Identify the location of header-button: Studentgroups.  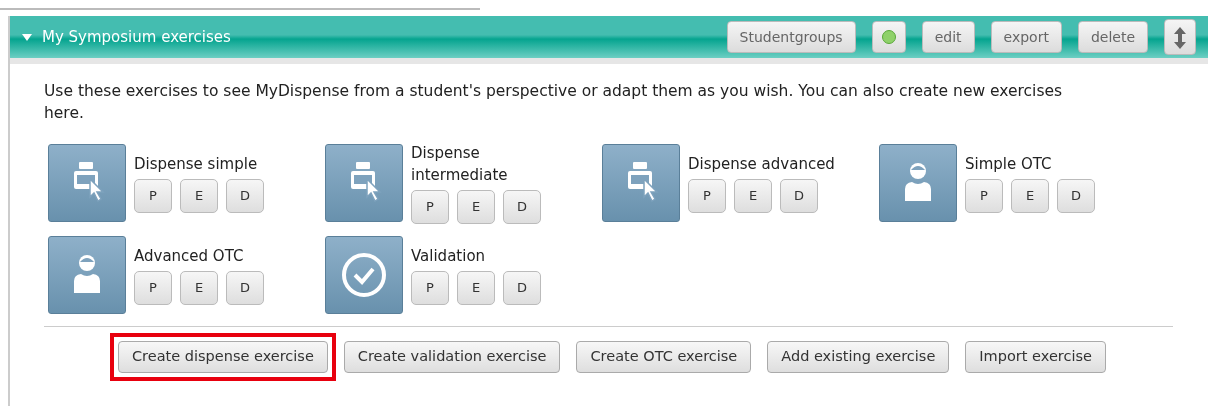
(791, 37).